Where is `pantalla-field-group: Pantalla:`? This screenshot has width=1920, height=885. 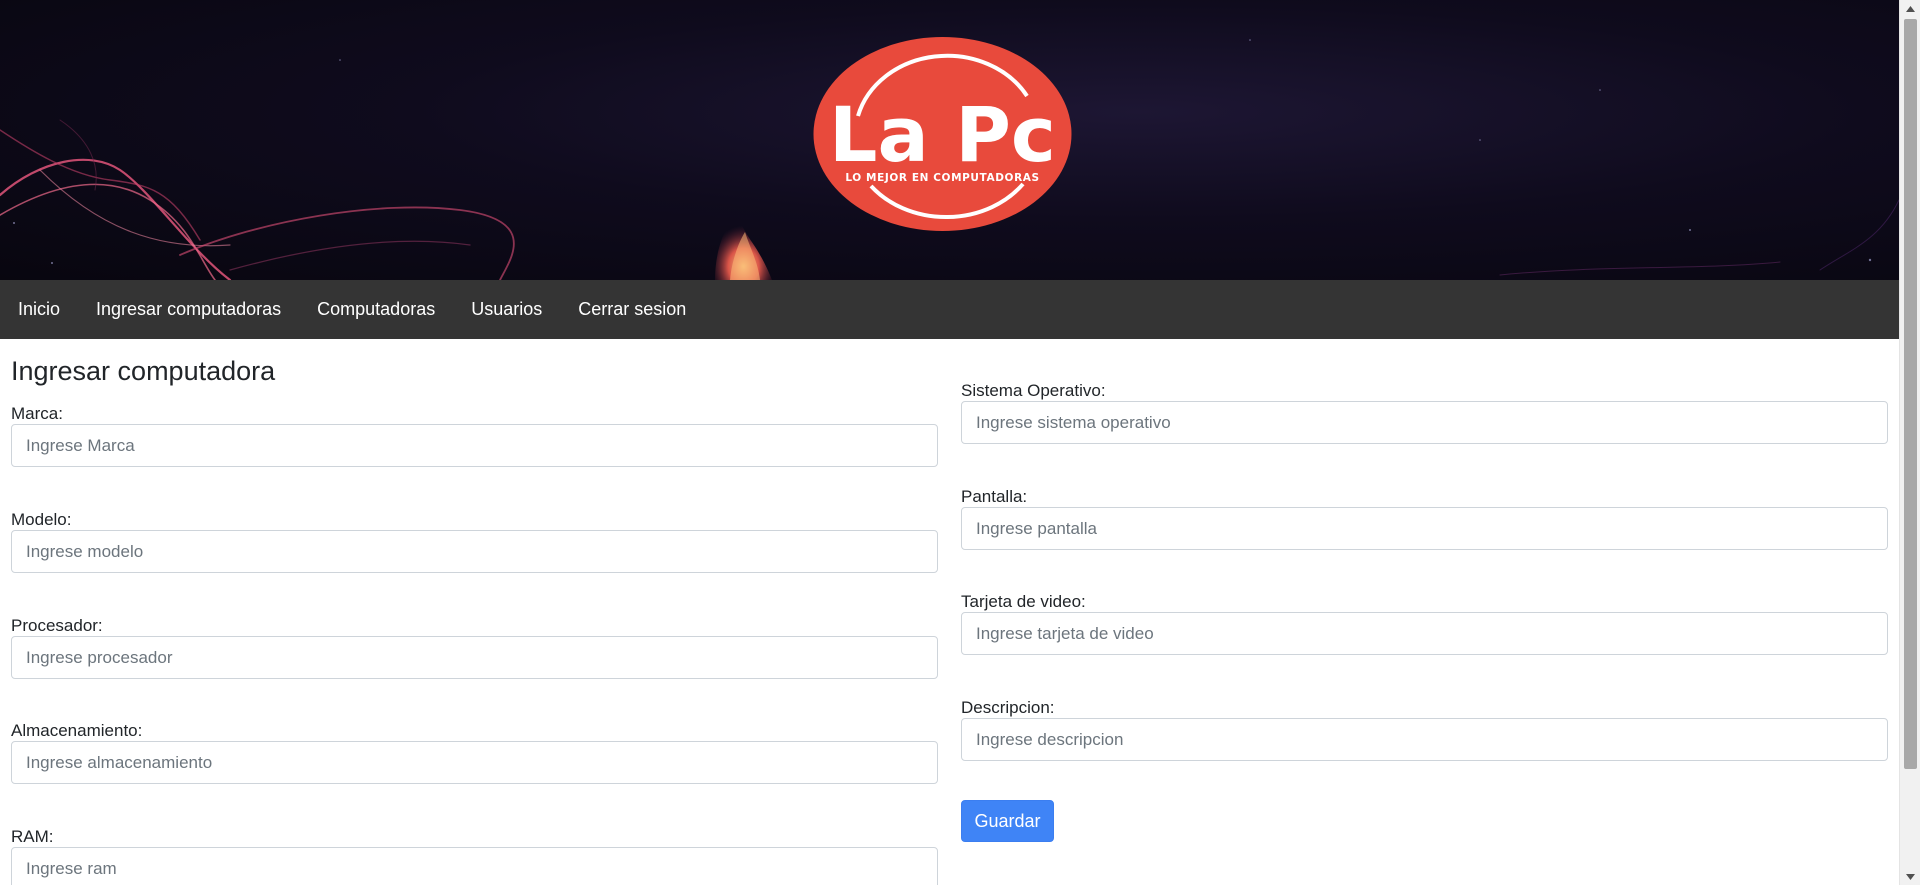
pantalla-field-group: Pantalla: is located at coordinates (1424, 517).